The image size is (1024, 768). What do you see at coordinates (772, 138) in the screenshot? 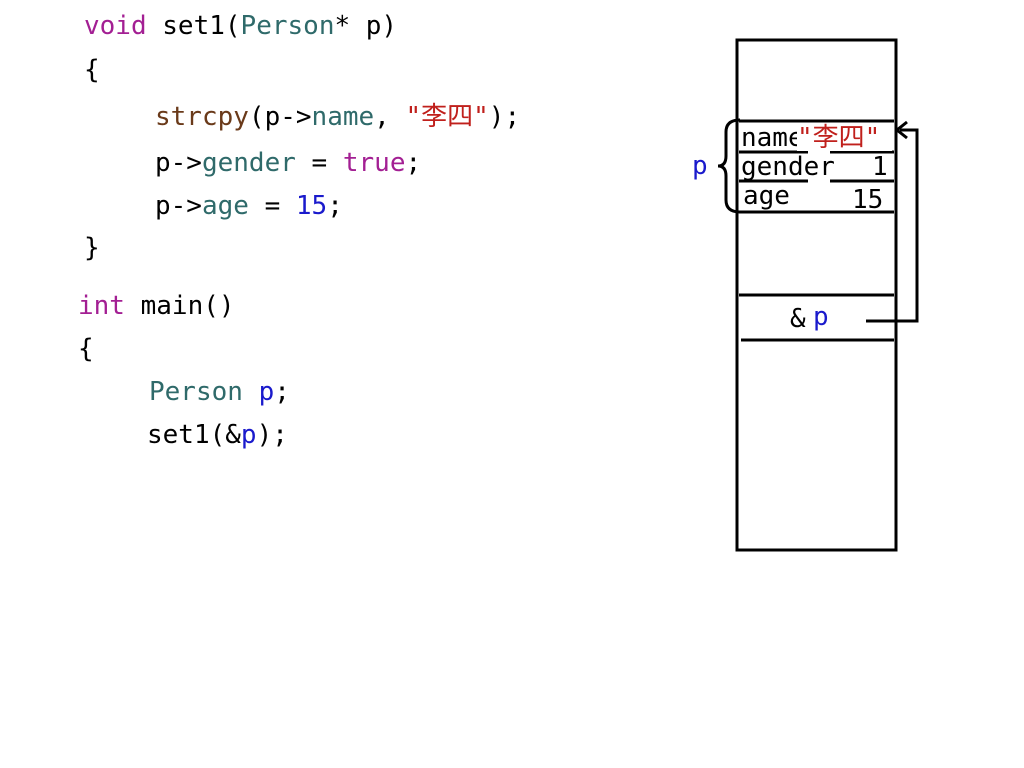
I see `field-label-name: name` at bounding box center [772, 138].